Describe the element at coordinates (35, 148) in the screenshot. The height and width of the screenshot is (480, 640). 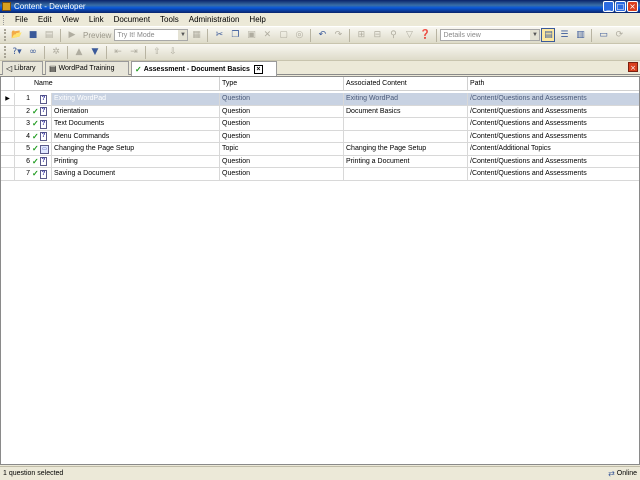
I see `checkmark-icon: ✓` at that location.